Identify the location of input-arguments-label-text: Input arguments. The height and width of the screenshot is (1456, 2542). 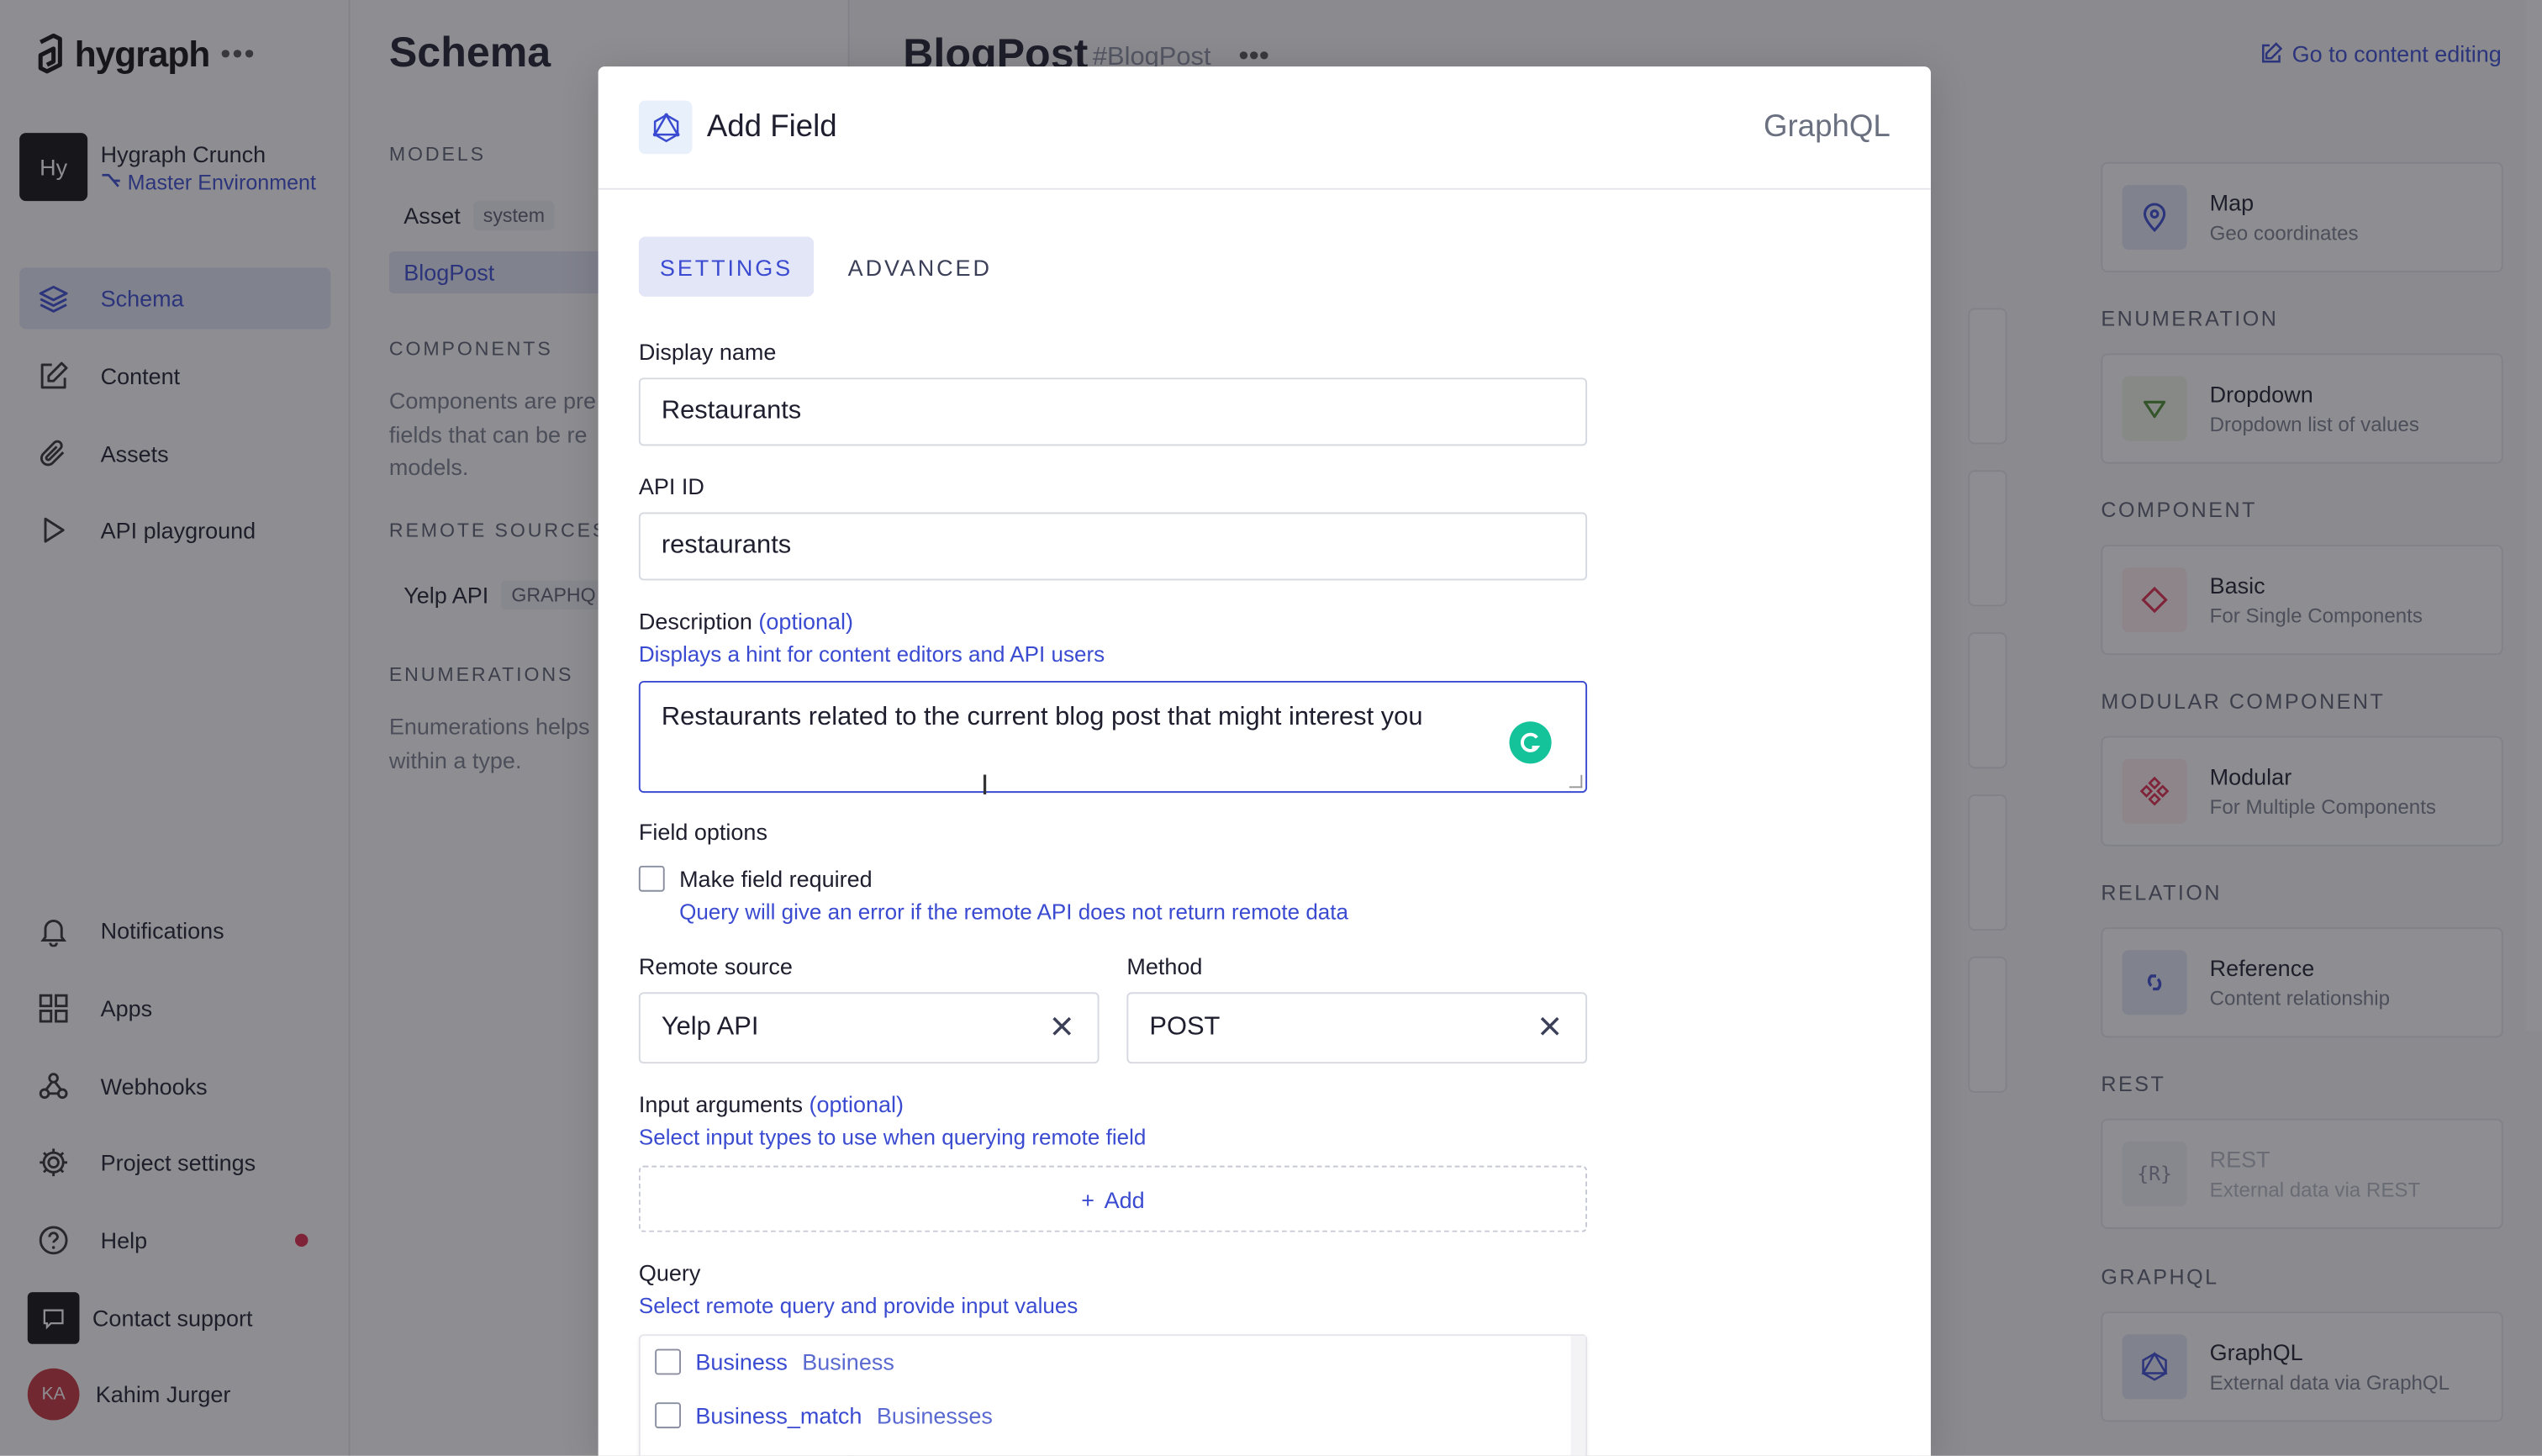
(720, 1103).